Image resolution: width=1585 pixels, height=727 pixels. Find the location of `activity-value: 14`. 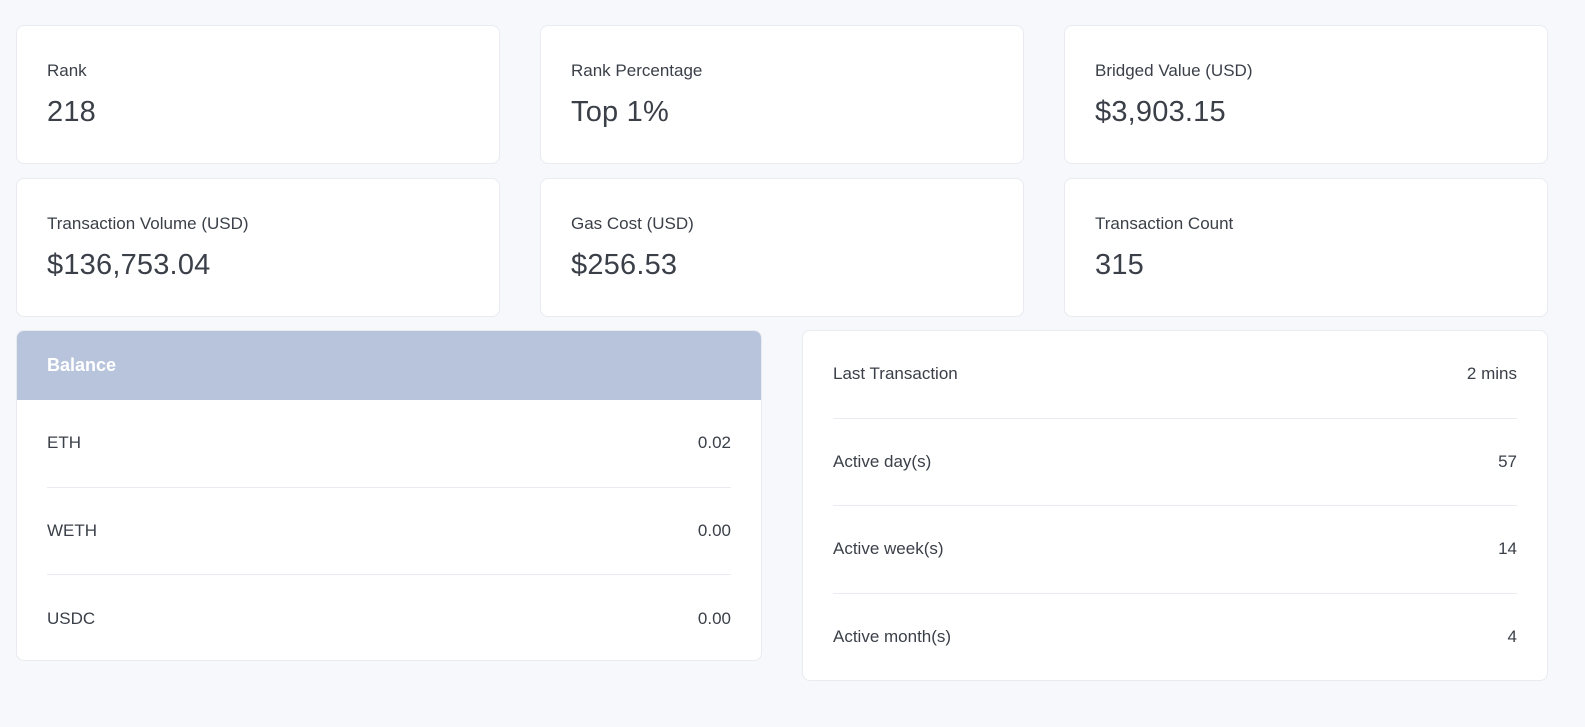

activity-value: 14 is located at coordinates (1507, 549).